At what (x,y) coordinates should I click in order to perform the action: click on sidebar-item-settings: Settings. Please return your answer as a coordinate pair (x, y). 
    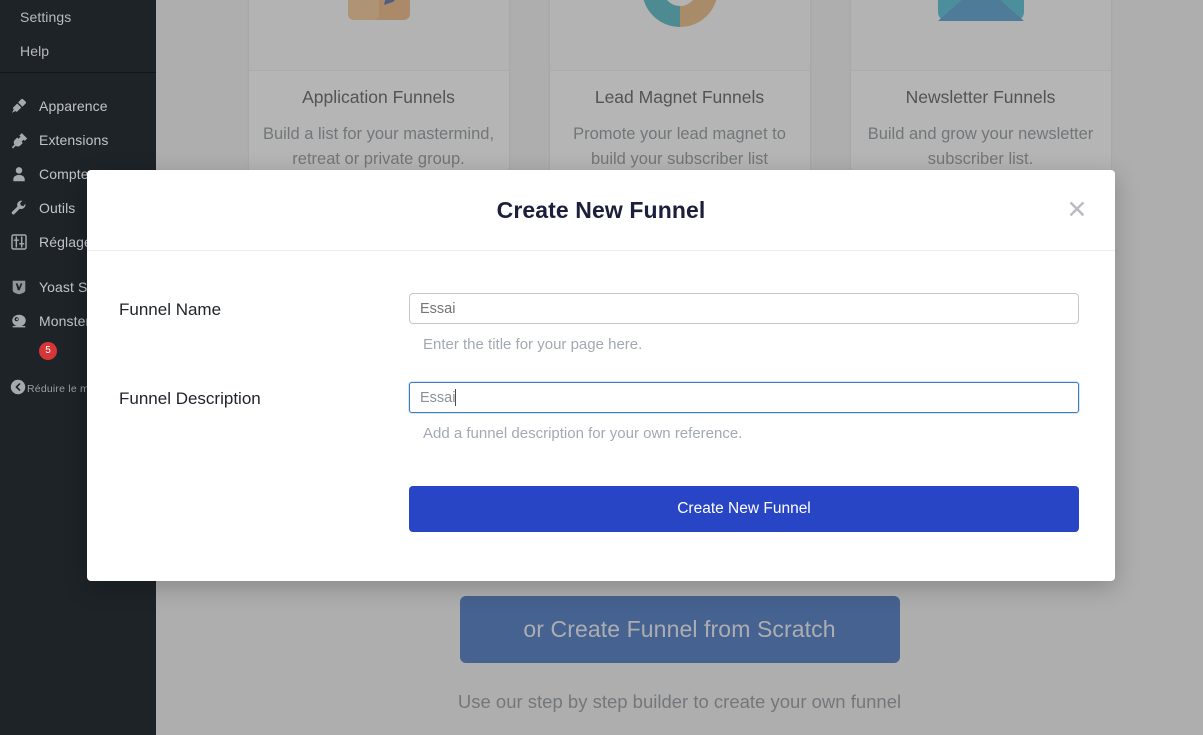
    Looking at the image, I should click on (78, 17).